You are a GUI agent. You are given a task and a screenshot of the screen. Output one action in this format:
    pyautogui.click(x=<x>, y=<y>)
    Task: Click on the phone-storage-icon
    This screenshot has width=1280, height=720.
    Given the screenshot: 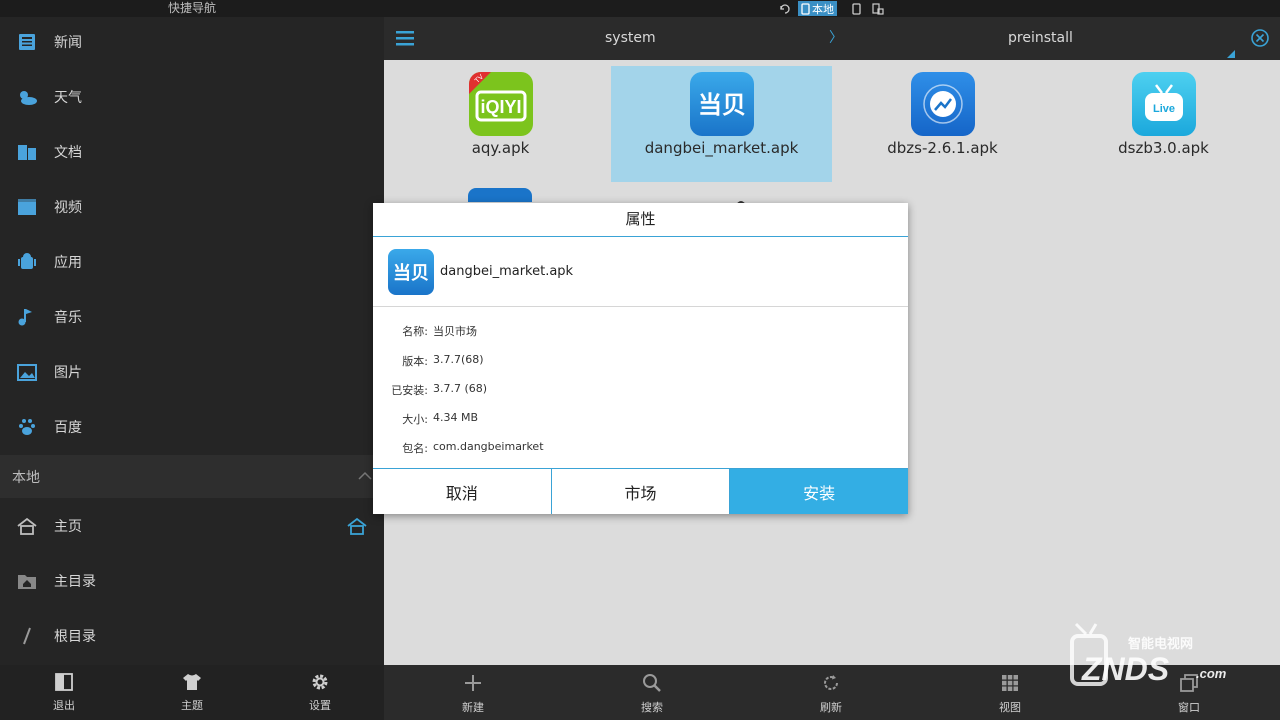 What is the action you would take?
    pyautogui.click(x=856, y=8)
    